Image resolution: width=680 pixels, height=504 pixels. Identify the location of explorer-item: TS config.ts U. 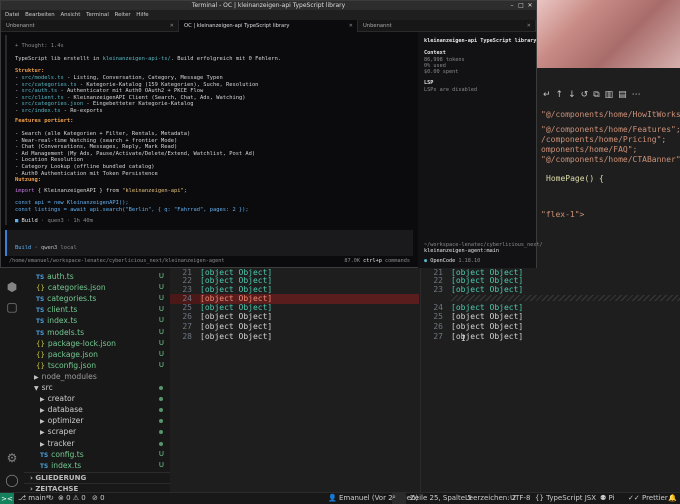
(97, 454).